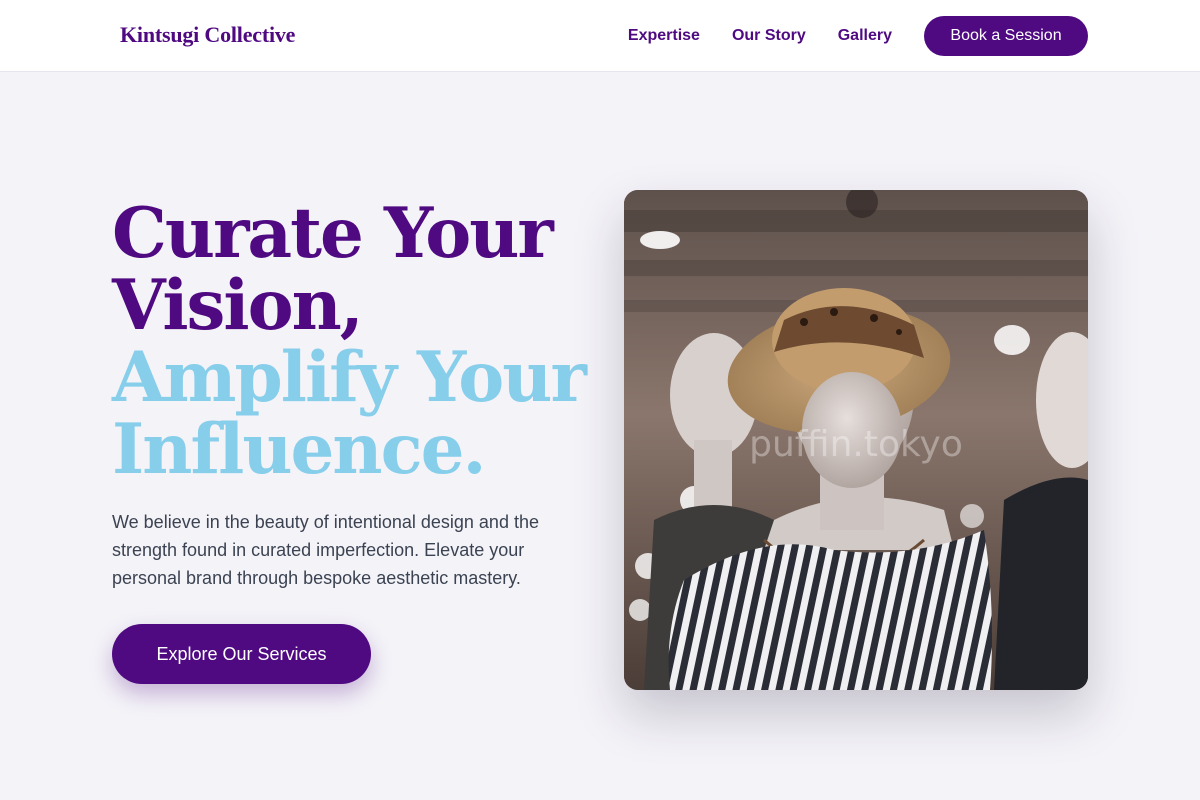  Describe the element at coordinates (856, 444) in the screenshot. I see `image-watermark: puffin.tokyo` at that location.